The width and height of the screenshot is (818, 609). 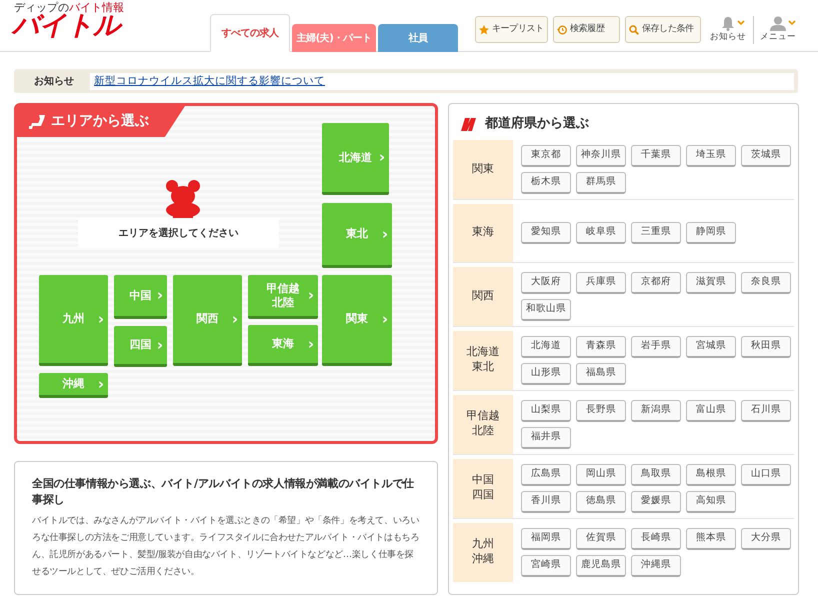 What do you see at coordinates (546, 565) in the screenshot?
I see `prefecture-button: 宮崎県` at bounding box center [546, 565].